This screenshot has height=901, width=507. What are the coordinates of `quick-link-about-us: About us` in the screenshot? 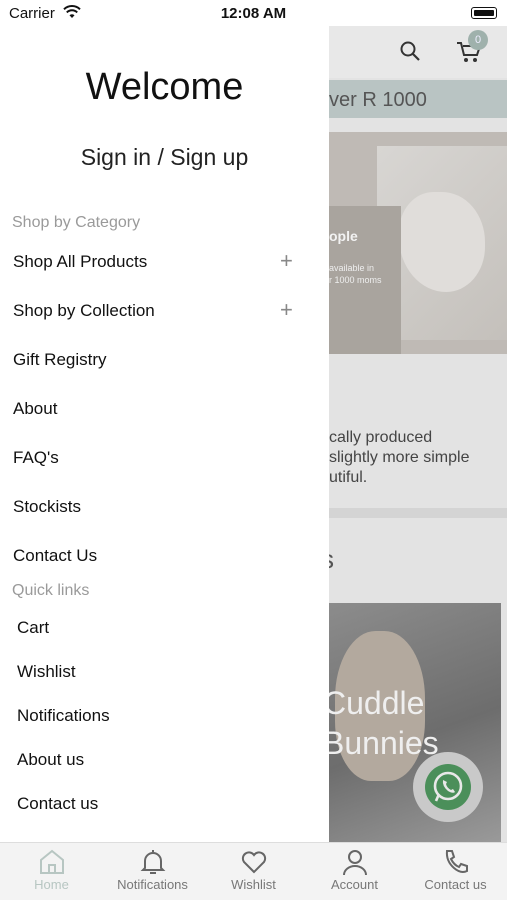 It's located at (50, 760).